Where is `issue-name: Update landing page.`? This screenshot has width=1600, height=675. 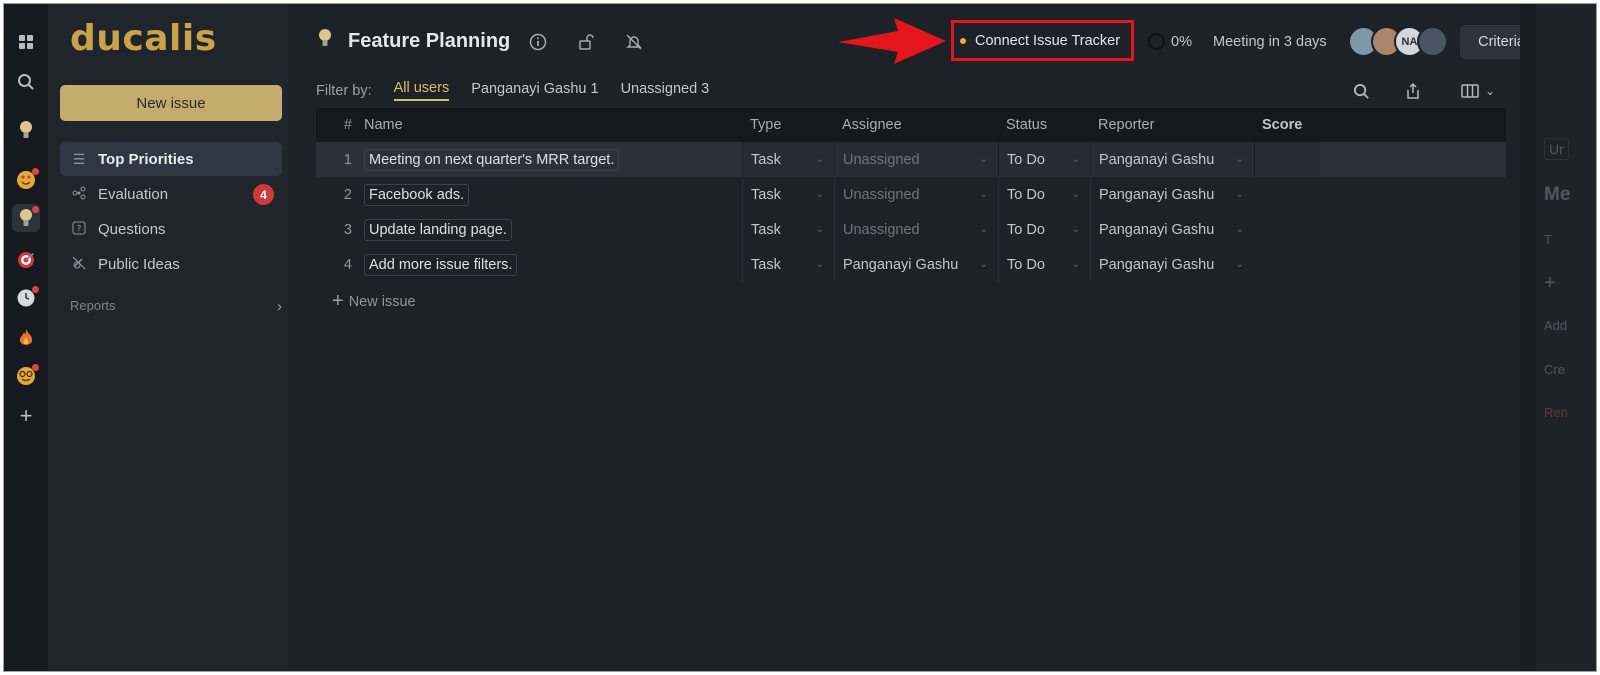 issue-name: Update landing page. is located at coordinates (438, 229).